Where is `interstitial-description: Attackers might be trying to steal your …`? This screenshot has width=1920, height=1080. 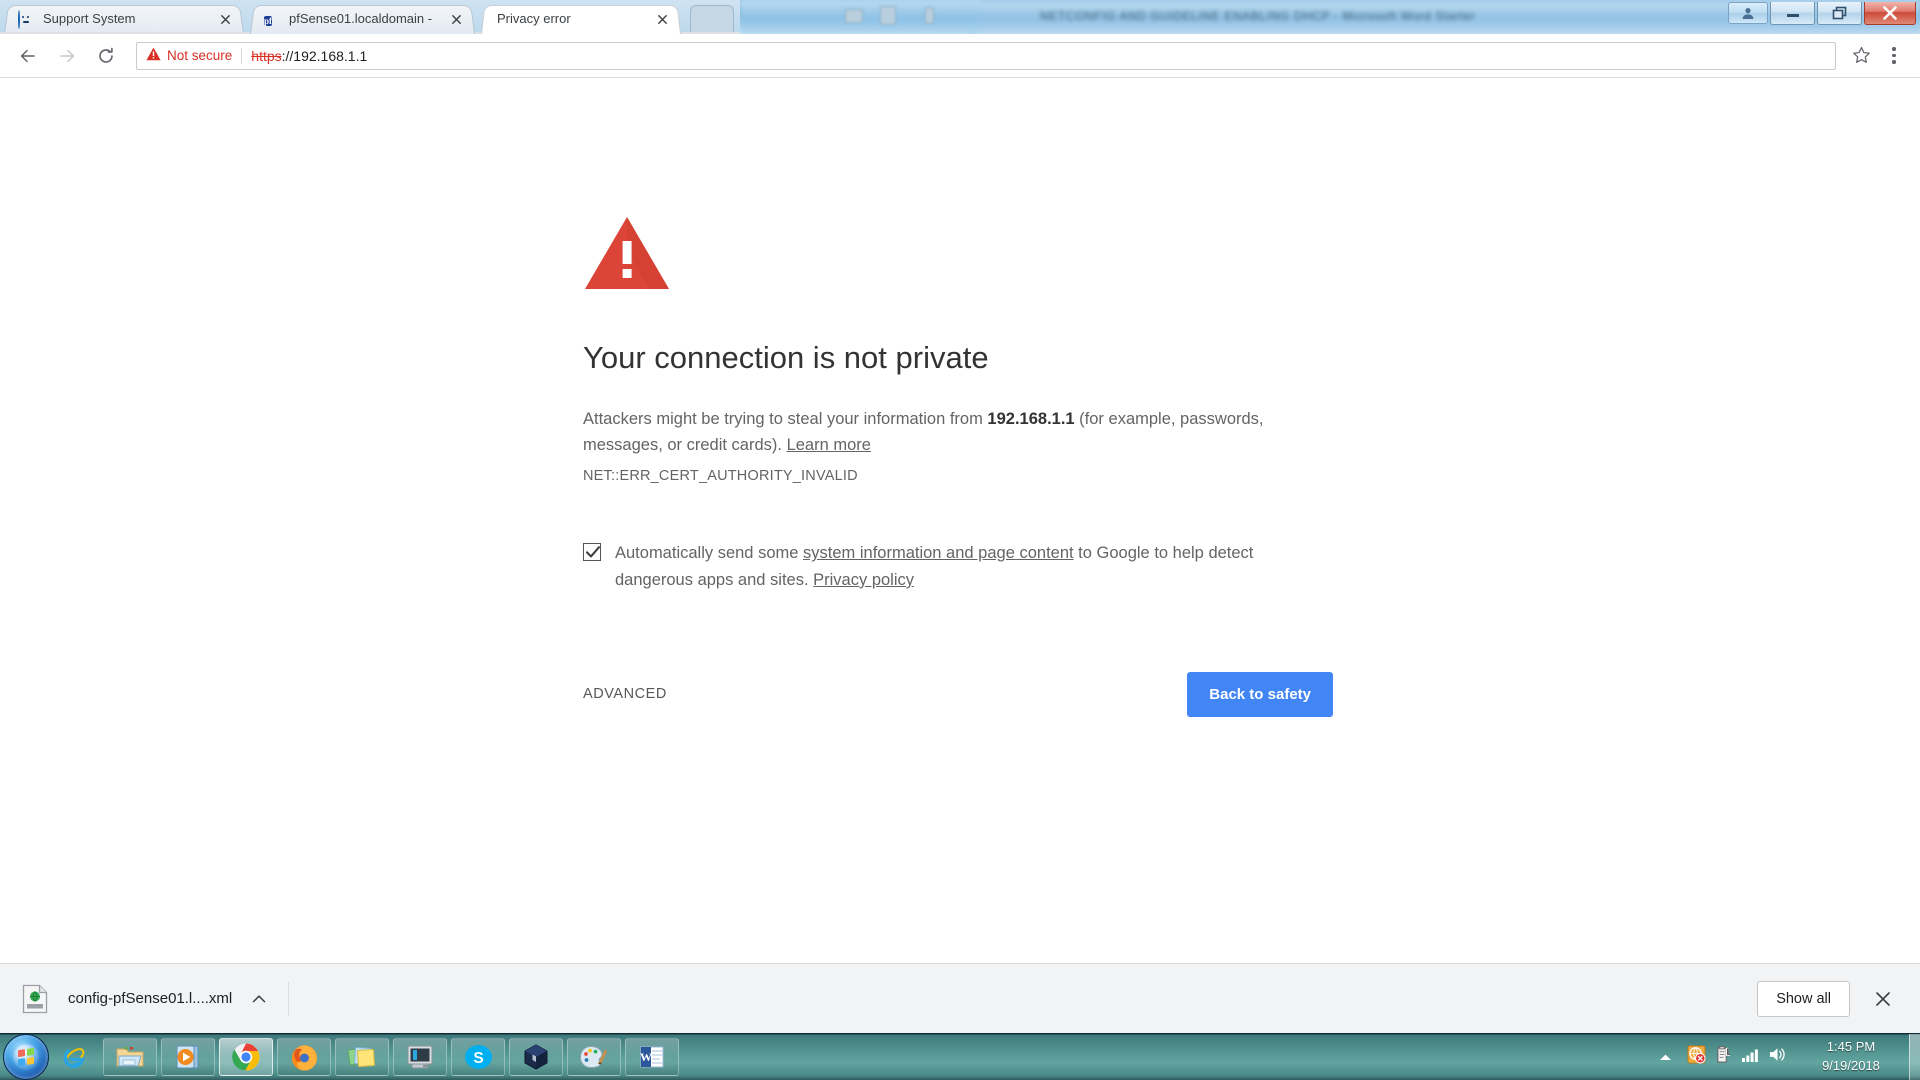 interstitial-description: Attackers might be trying to steal your … is located at coordinates (928, 432).